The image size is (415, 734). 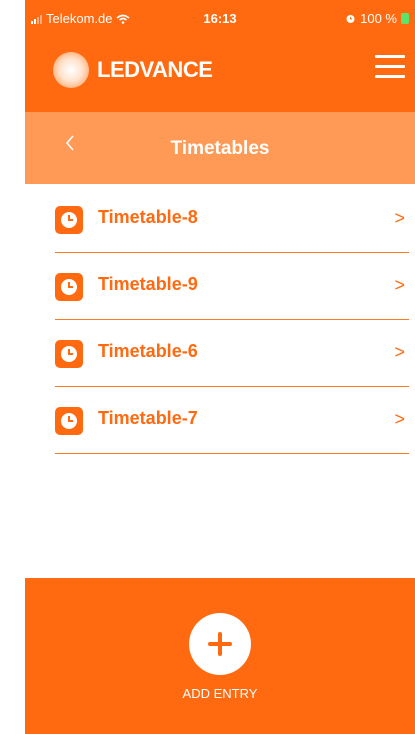 What do you see at coordinates (148, 217) in the screenshot?
I see `timetable-label: Timetable-8` at bounding box center [148, 217].